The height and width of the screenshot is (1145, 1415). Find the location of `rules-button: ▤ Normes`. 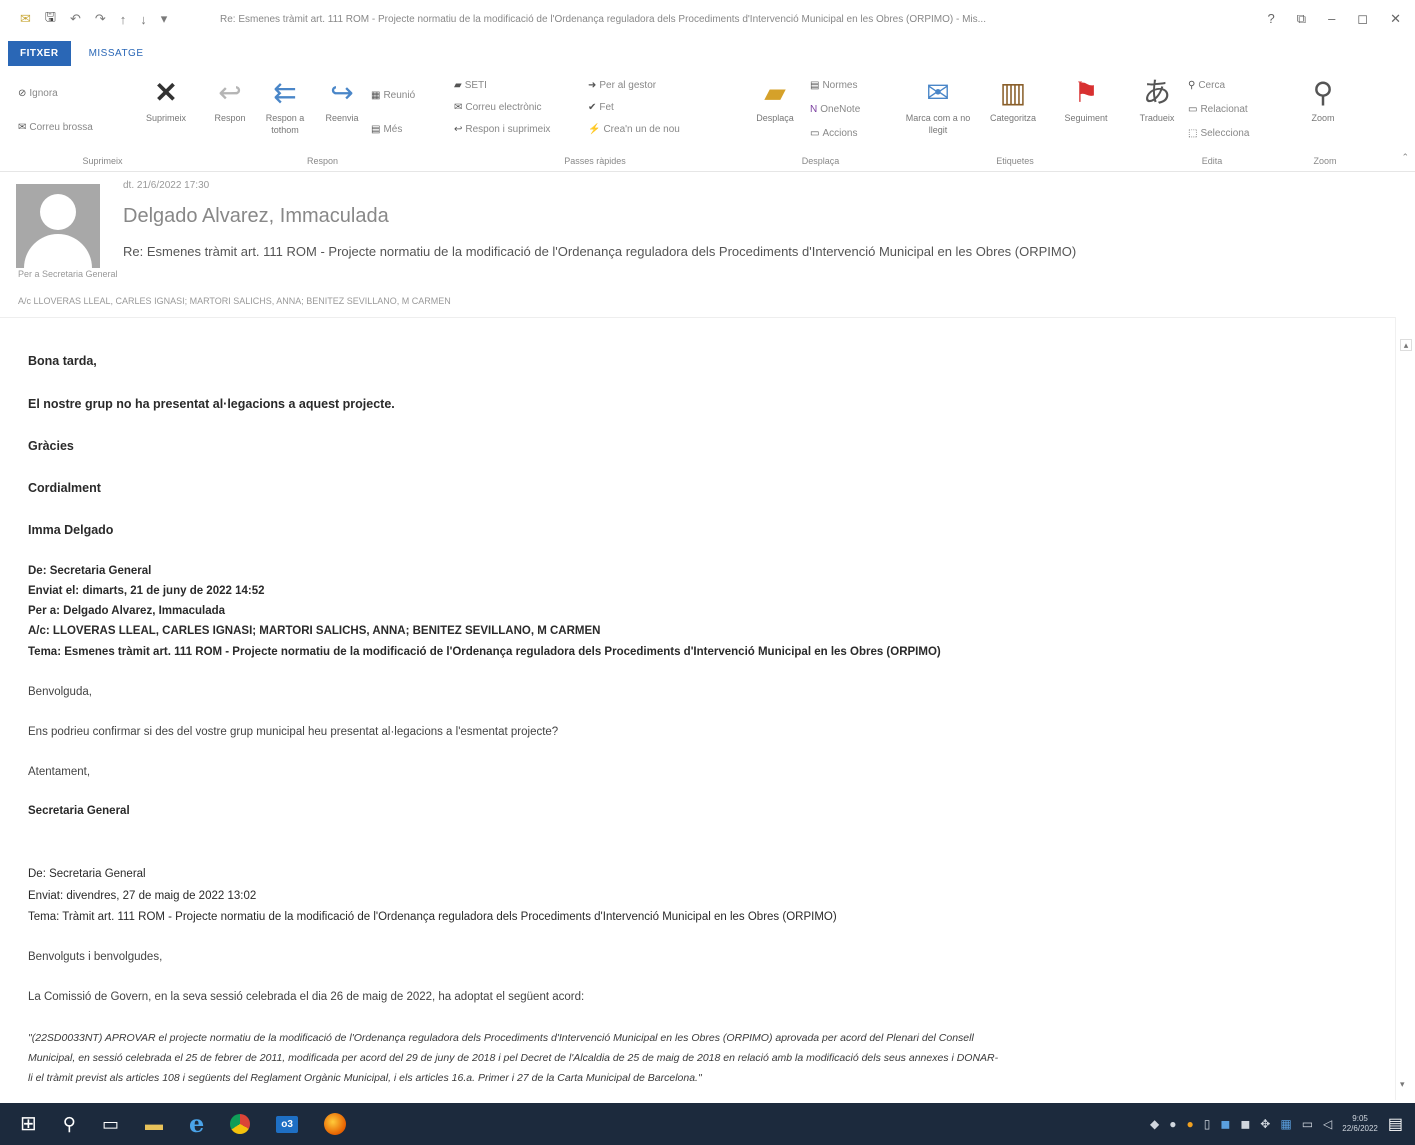

rules-button: ▤ Normes is located at coordinates (833, 85).